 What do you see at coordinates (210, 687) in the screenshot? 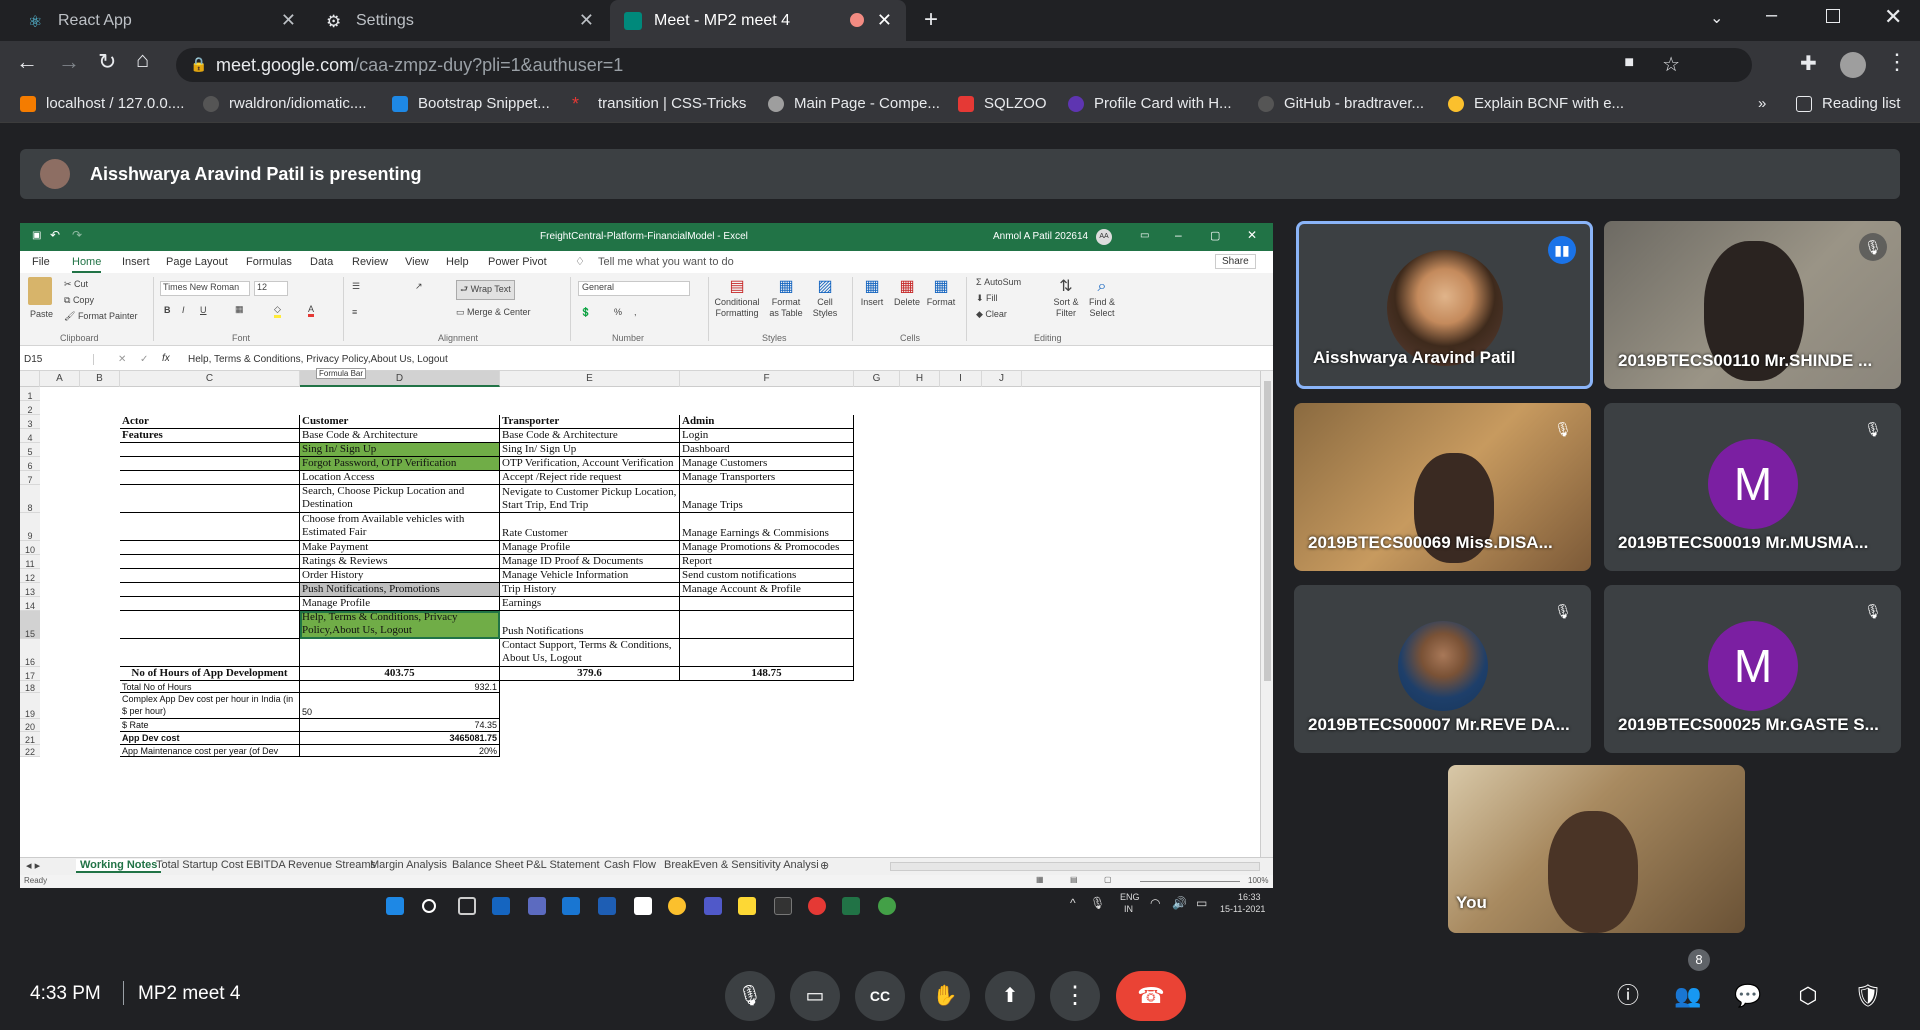
I see `table-cell: Total No of Hours` at bounding box center [210, 687].